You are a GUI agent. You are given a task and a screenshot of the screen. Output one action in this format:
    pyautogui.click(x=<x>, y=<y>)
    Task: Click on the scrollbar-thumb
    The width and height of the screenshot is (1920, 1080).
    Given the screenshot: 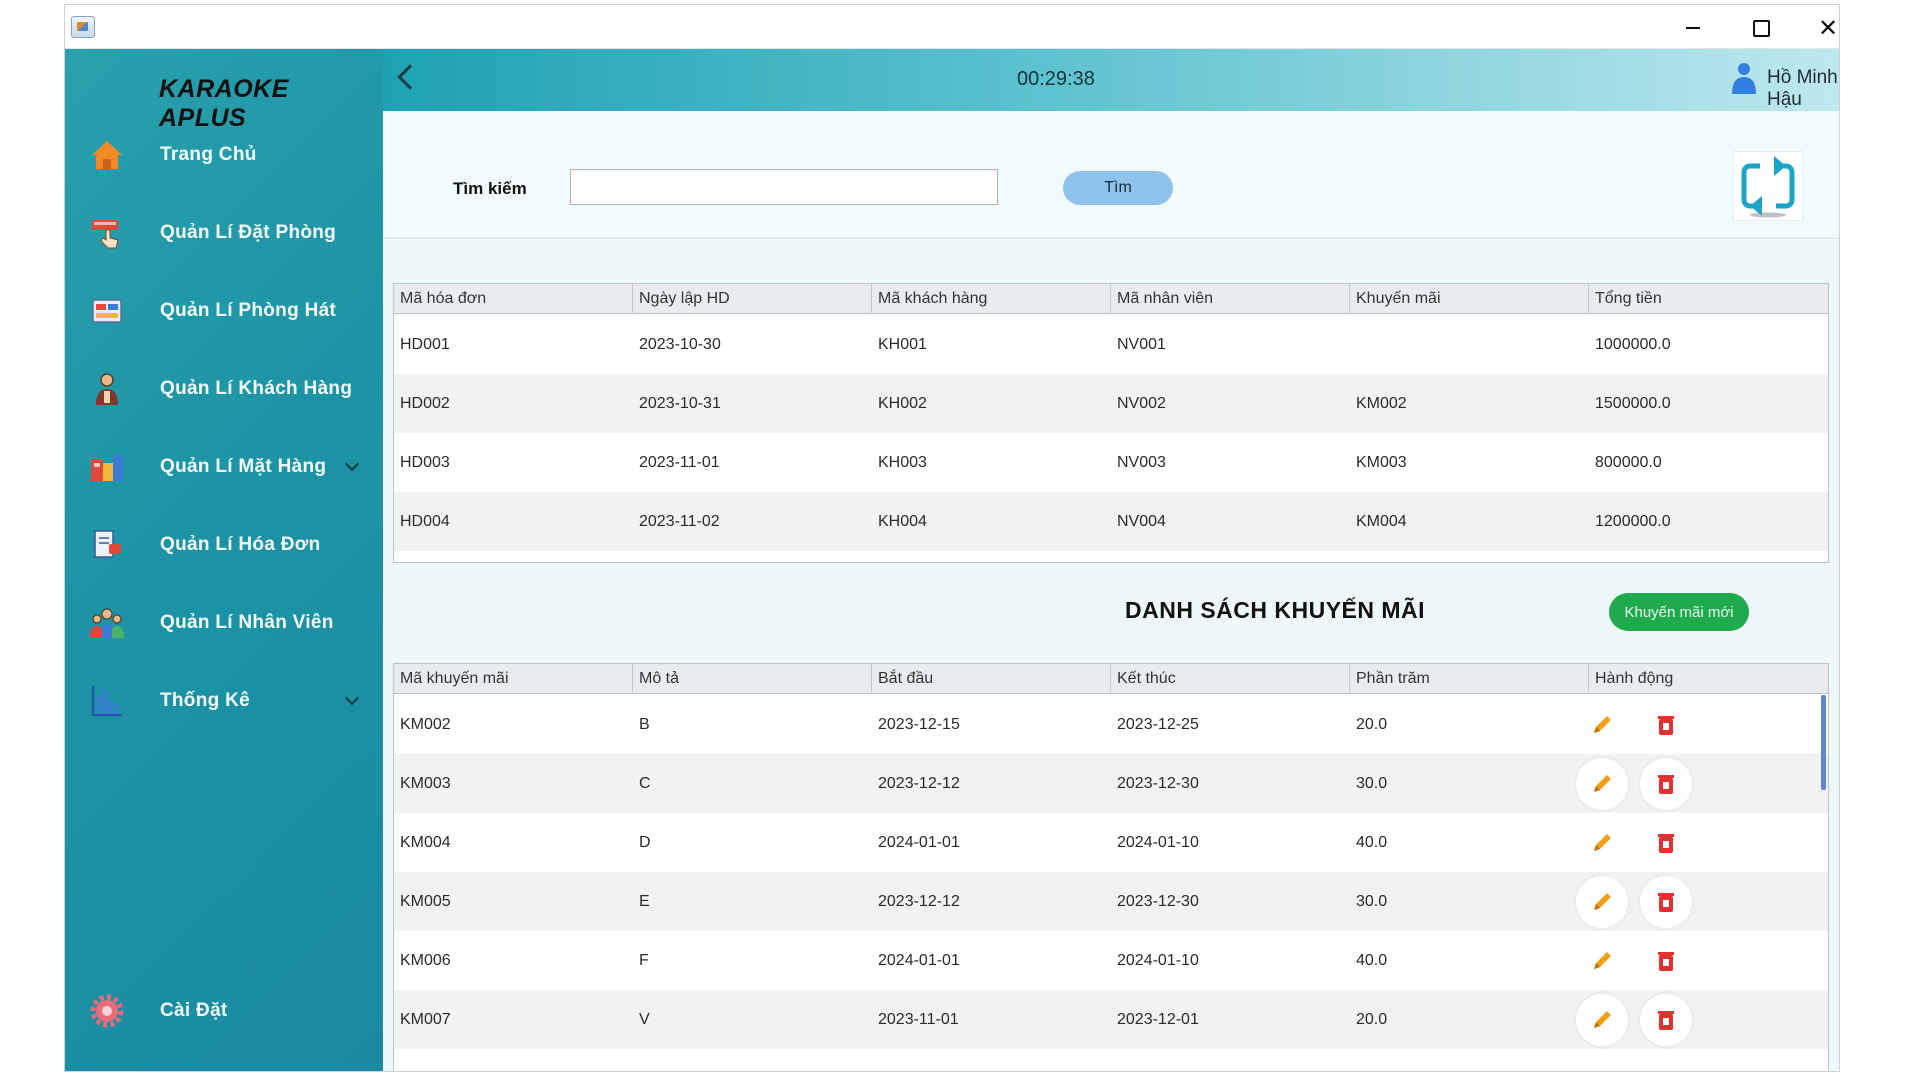 What is the action you would take?
    pyautogui.click(x=1823, y=742)
    